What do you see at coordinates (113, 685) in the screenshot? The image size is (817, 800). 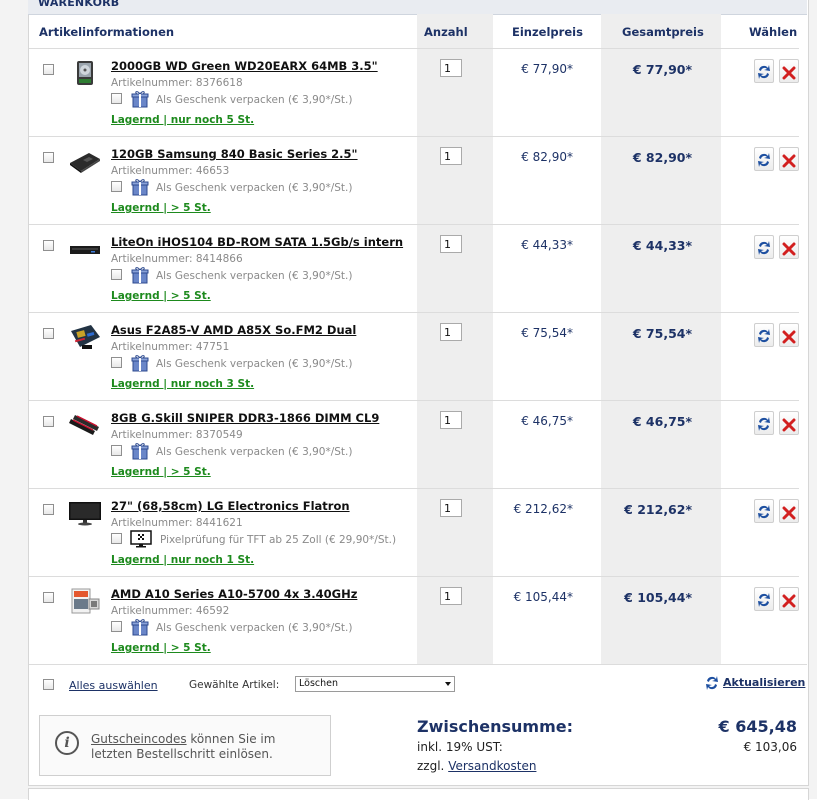 I see `select-all-link: Alles auswählen` at bounding box center [113, 685].